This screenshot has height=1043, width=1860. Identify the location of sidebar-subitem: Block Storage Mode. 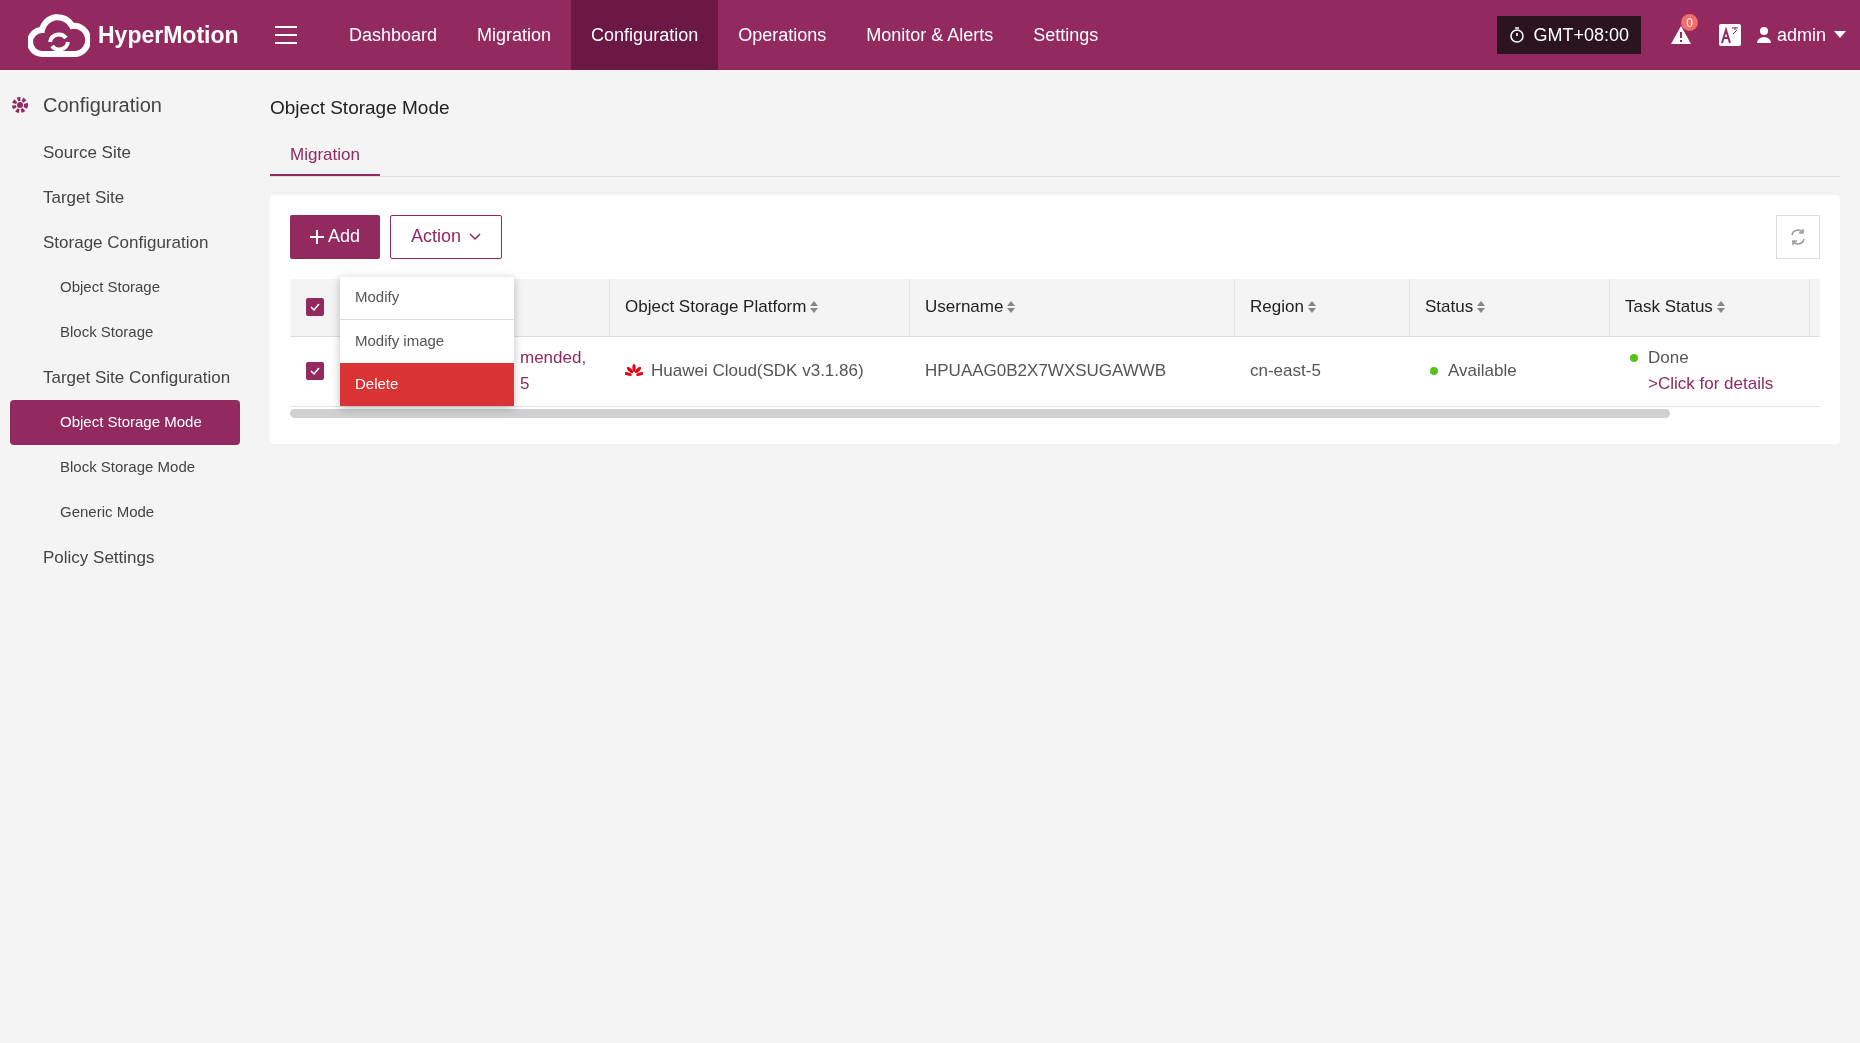
(125, 467).